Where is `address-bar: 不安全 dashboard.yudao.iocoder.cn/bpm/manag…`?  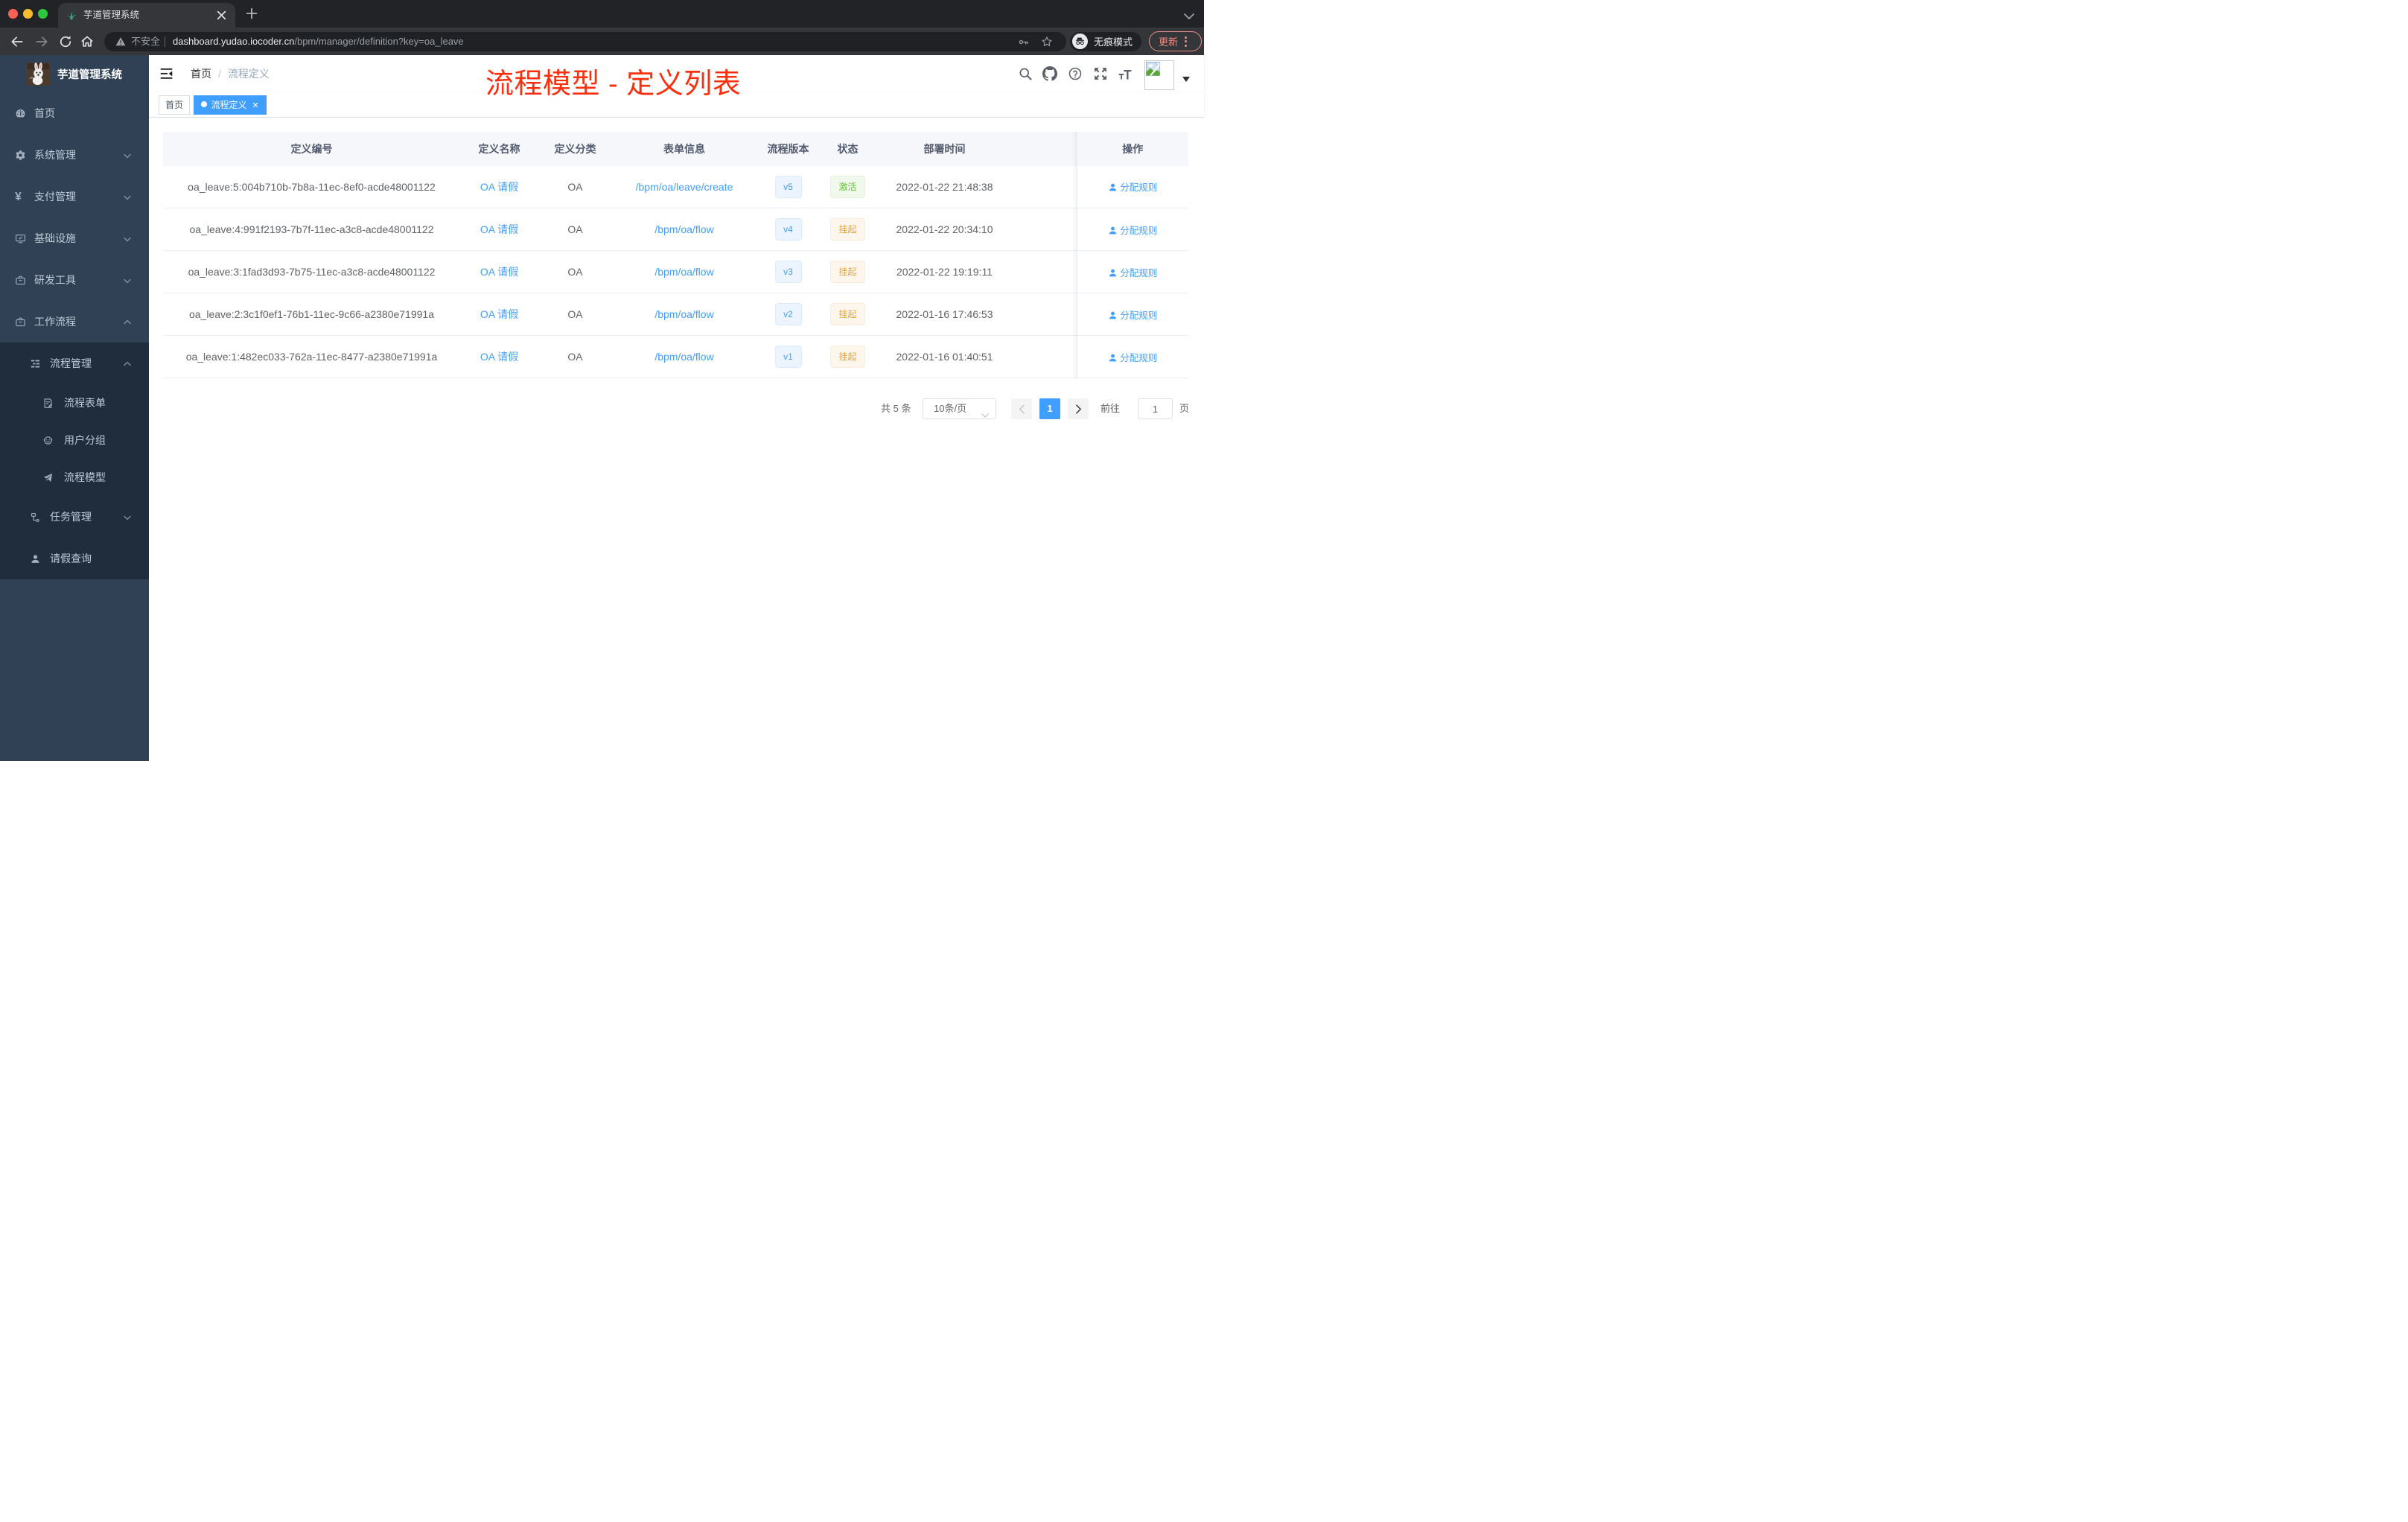 address-bar: 不安全 dashboard.yudao.iocoder.cn/bpm/manag… is located at coordinates (585, 41).